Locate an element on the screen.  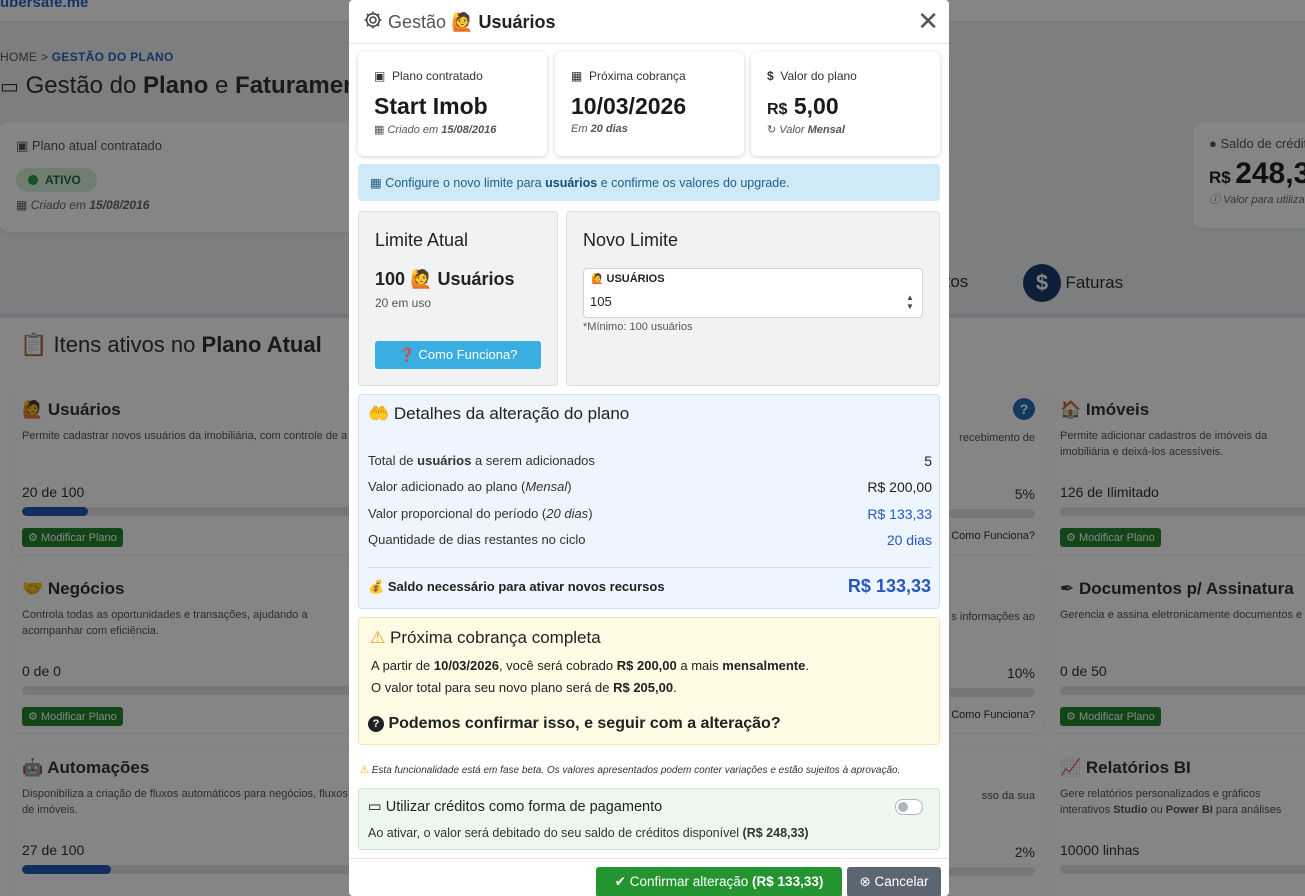
refresh-icon: ↻ is located at coordinates (772, 130).